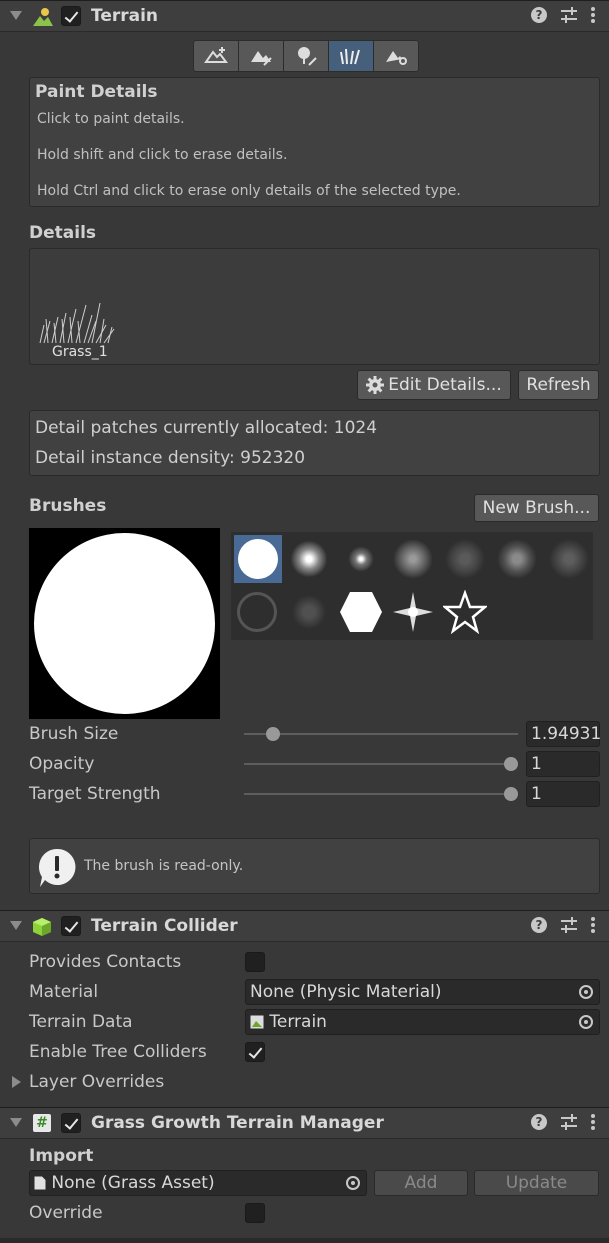  Describe the element at coordinates (162, 155) in the screenshot. I see `help-line-2: Hold shift and click to erase details.` at that location.